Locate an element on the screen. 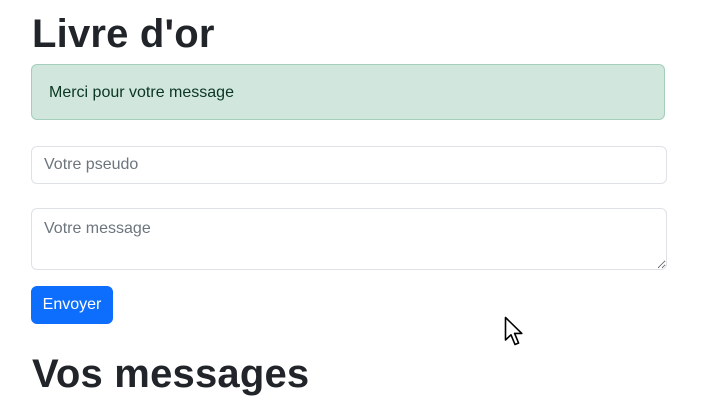 This screenshot has width=705, height=407. message-textarea is located at coordinates (349, 239).